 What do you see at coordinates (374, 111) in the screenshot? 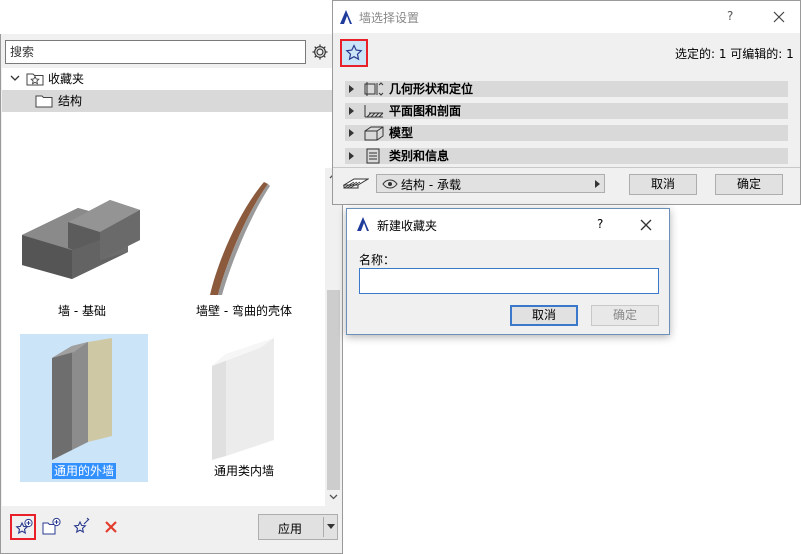
I see `floor-plan-icon` at bounding box center [374, 111].